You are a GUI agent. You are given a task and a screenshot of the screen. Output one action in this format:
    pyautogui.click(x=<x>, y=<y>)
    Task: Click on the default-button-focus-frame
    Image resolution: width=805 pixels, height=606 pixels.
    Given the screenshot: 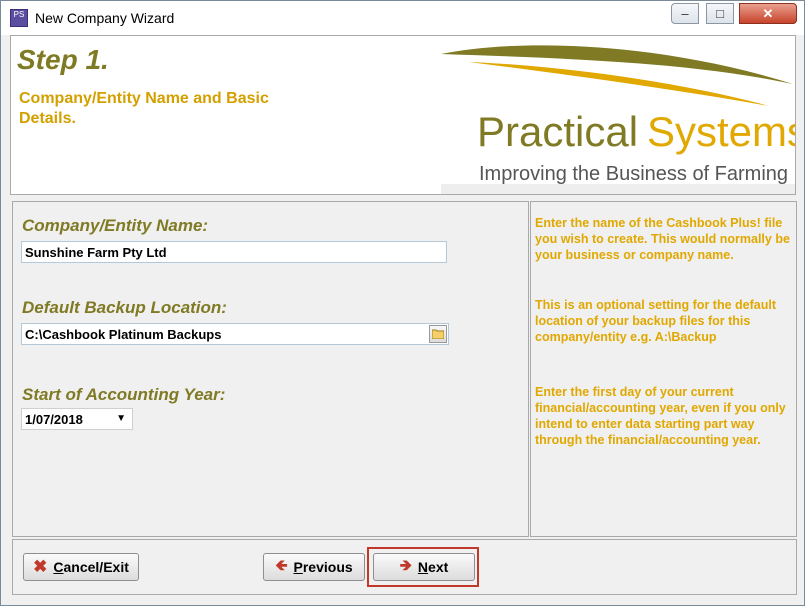 What is the action you would take?
    pyautogui.click(x=423, y=567)
    